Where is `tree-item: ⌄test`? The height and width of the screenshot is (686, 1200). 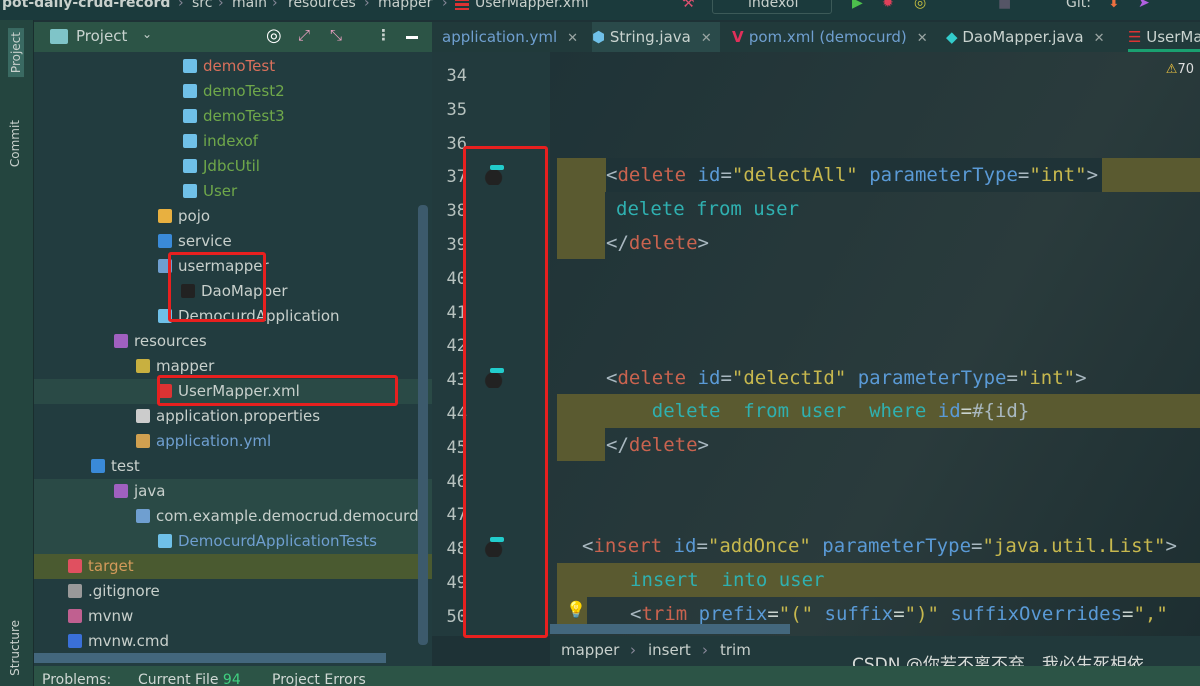
tree-item: ⌄test is located at coordinates (233, 466).